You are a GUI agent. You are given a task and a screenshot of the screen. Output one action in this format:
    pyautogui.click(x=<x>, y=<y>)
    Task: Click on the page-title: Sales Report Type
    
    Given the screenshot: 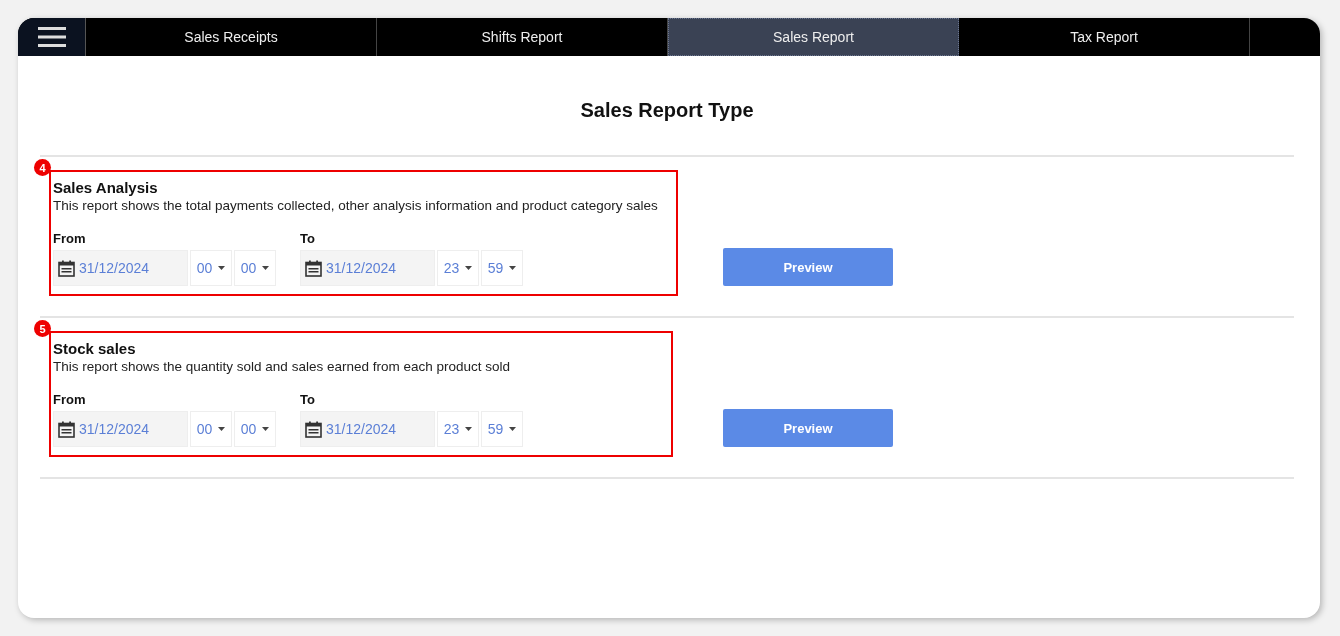 What is the action you would take?
    pyautogui.click(x=667, y=110)
    